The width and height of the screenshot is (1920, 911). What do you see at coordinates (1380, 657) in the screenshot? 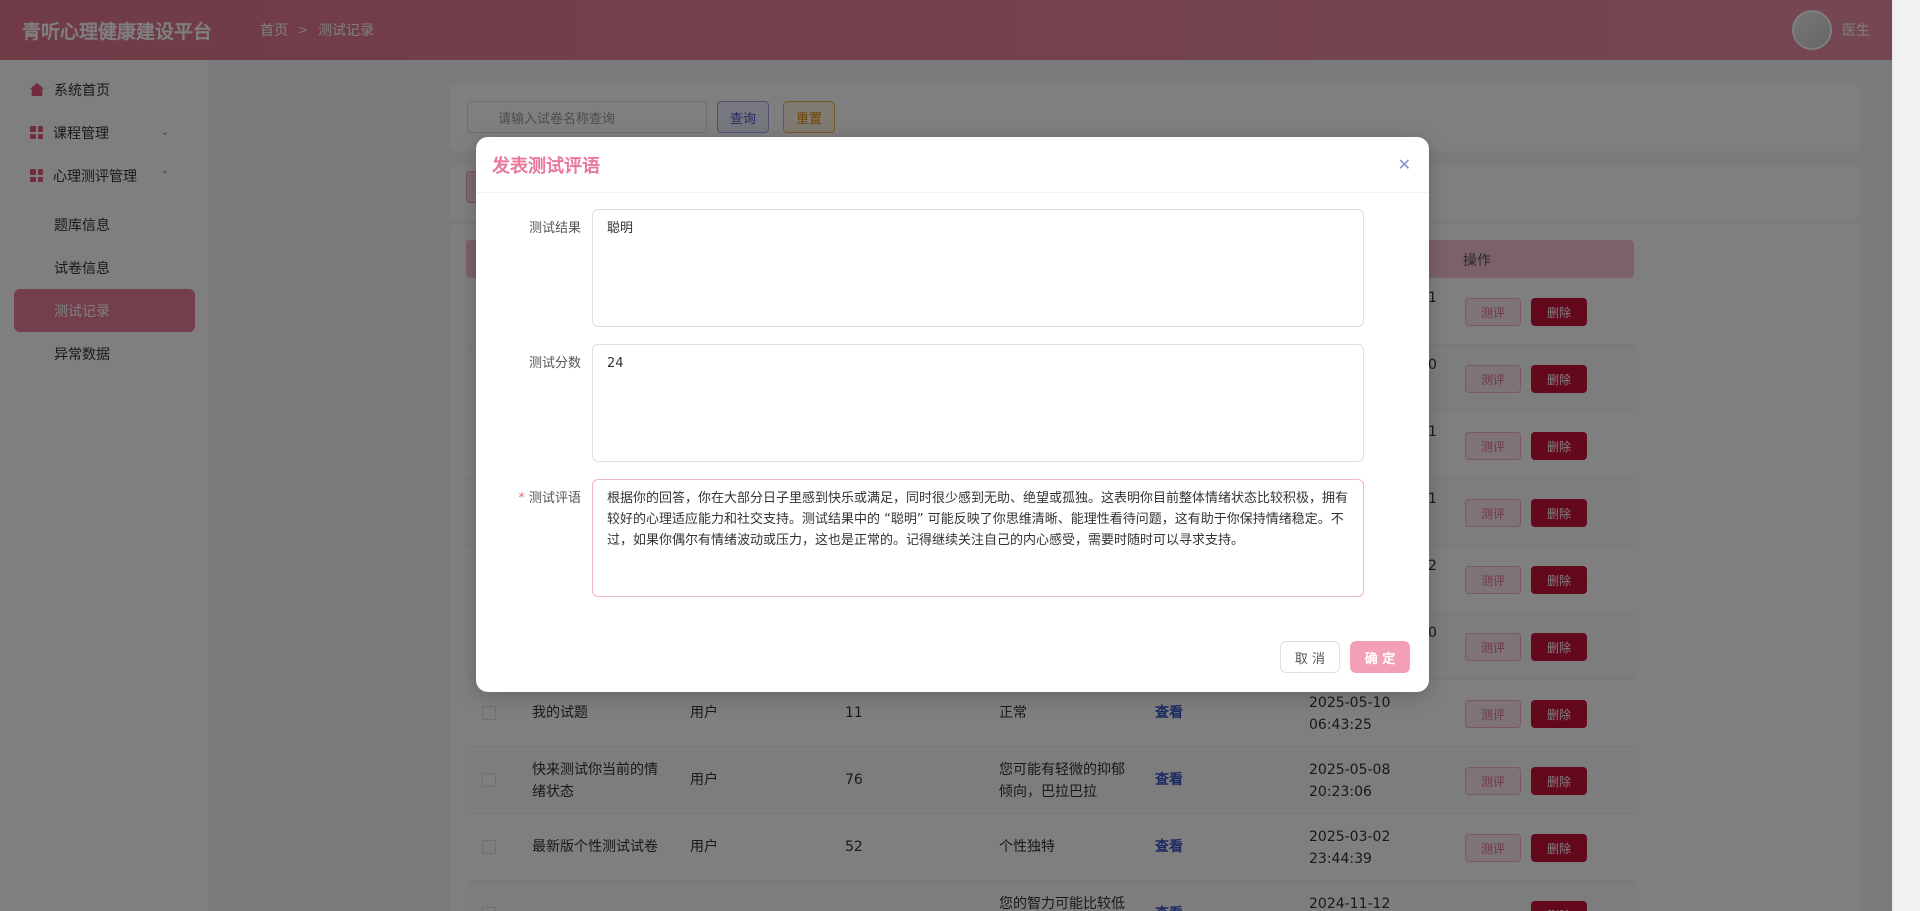
I see `confirm-button: 确 定` at bounding box center [1380, 657].